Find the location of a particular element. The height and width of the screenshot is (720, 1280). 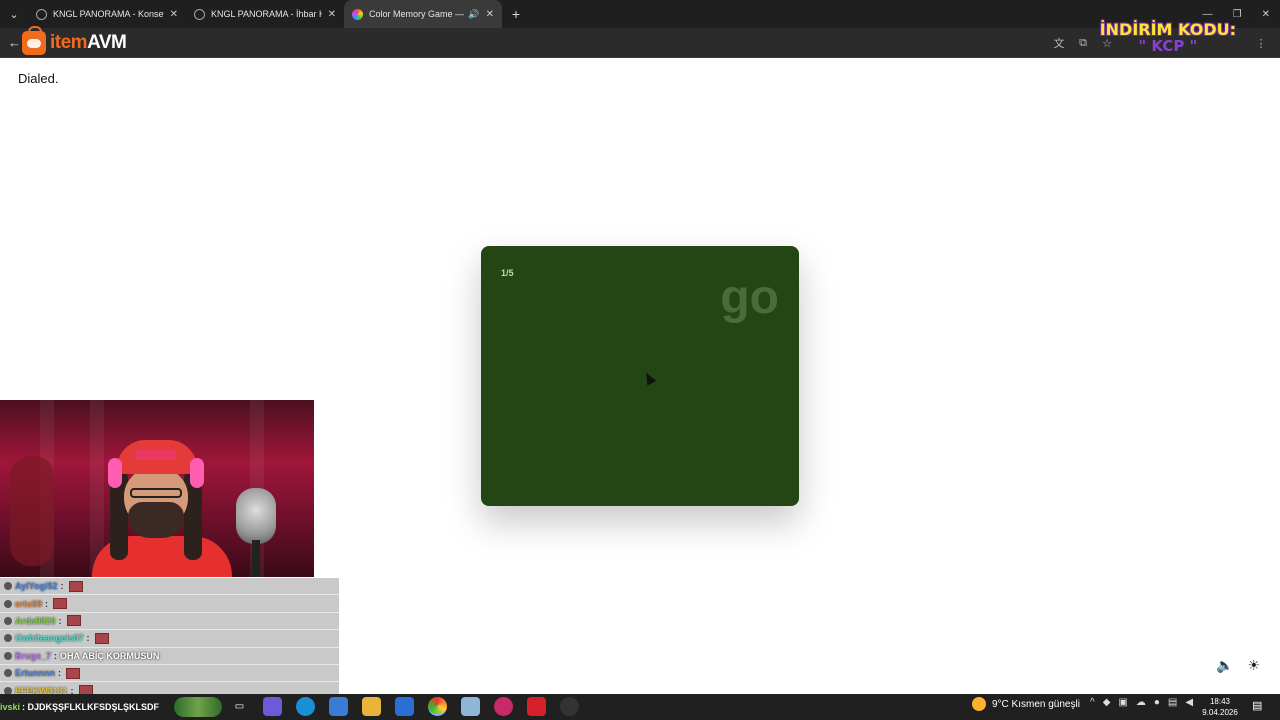

color-card: 1/5 go is located at coordinates (640, 376).